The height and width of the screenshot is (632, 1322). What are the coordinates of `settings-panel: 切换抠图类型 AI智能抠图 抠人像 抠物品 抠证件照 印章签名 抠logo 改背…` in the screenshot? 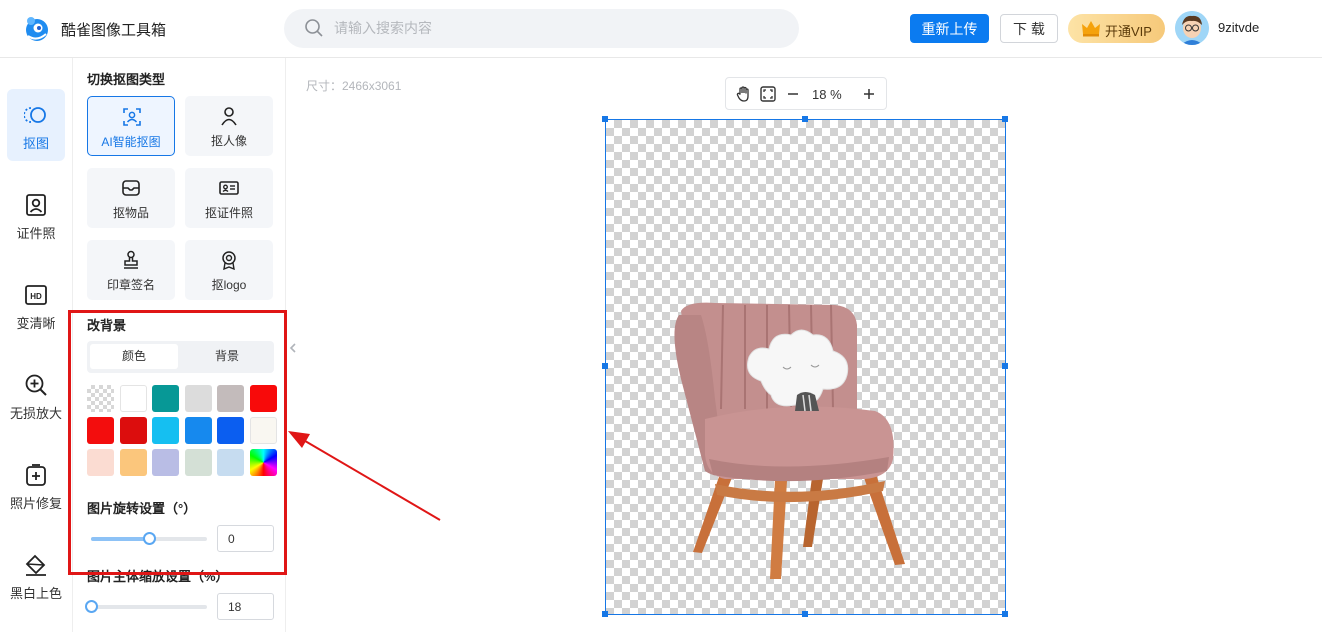 It's located at (180, 345).